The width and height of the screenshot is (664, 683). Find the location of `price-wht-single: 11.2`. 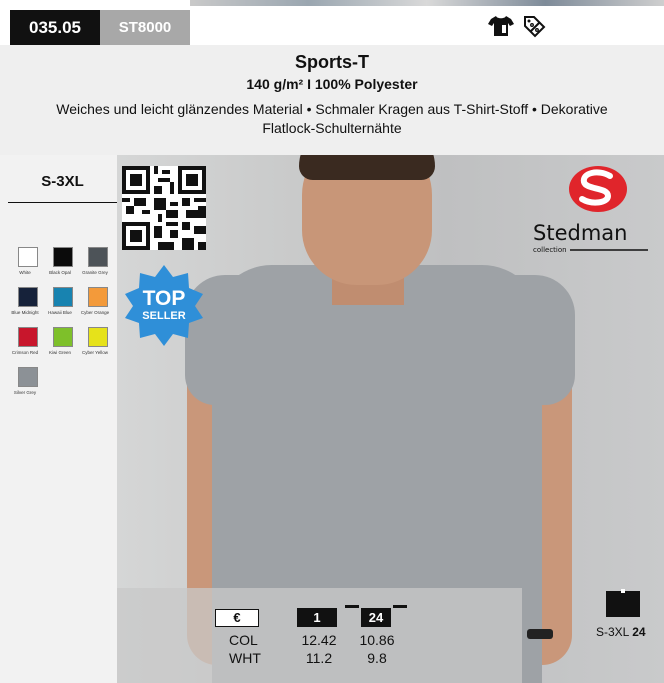

price-wht-single: 11.2 is located at coordinates (319, 658).